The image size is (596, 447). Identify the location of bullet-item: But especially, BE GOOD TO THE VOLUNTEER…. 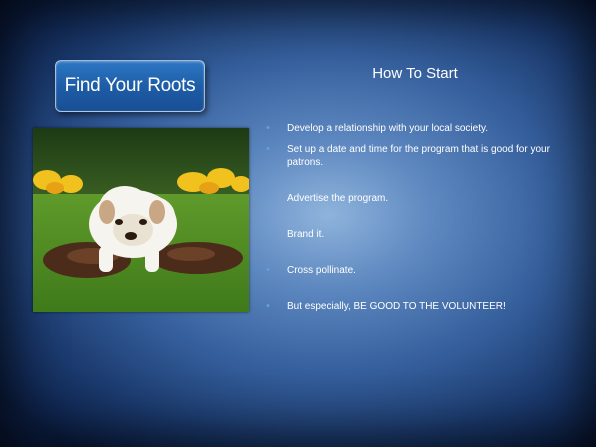
(422, 306).